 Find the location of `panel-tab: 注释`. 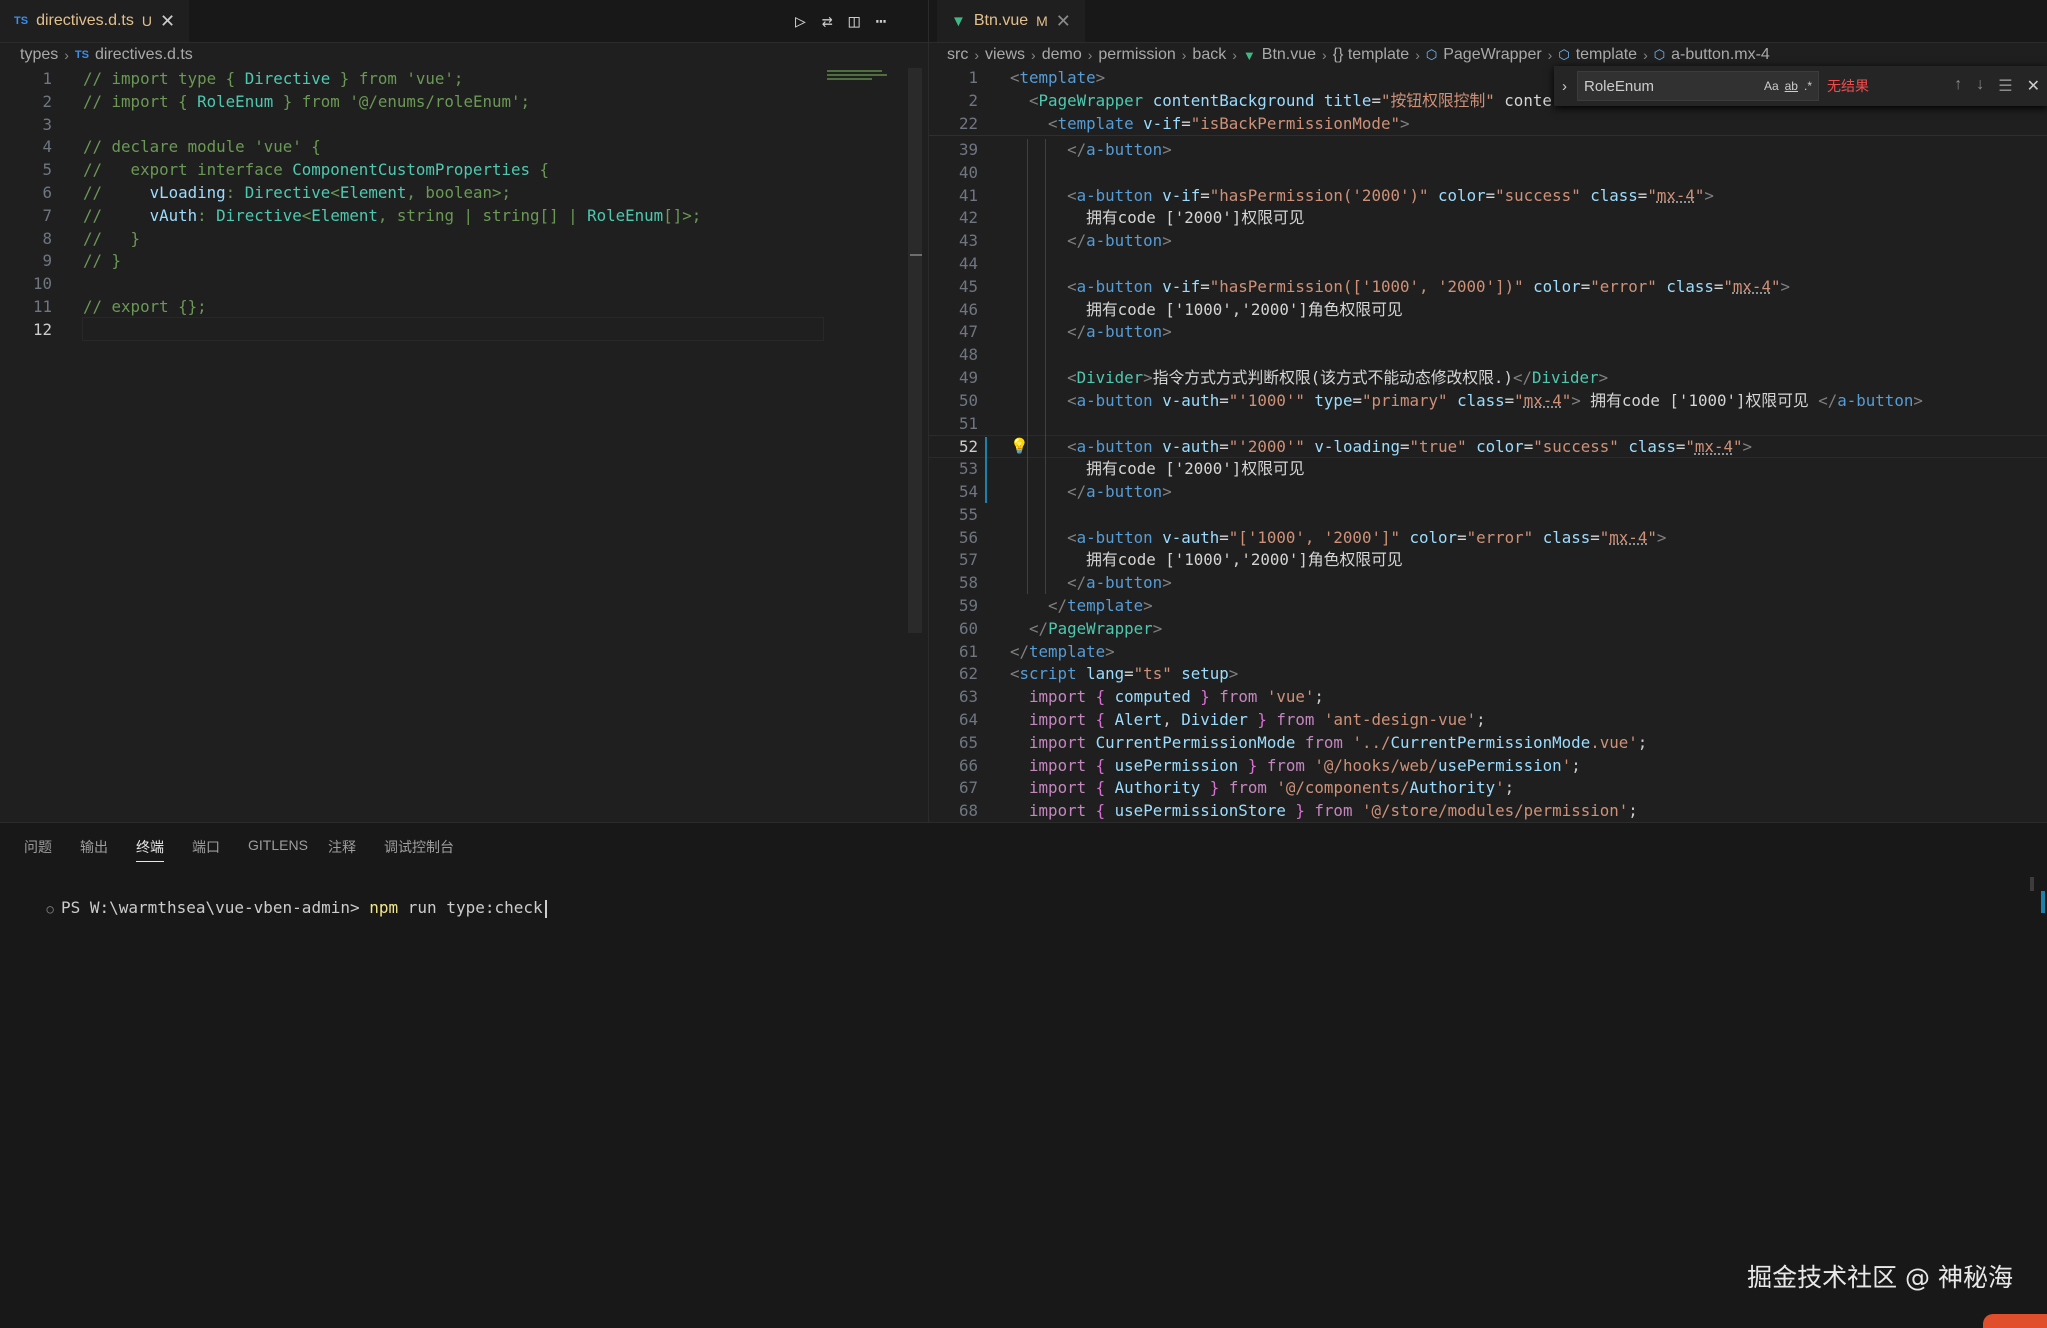

panel-tab: 注释 is located at coordinates (342, 847).